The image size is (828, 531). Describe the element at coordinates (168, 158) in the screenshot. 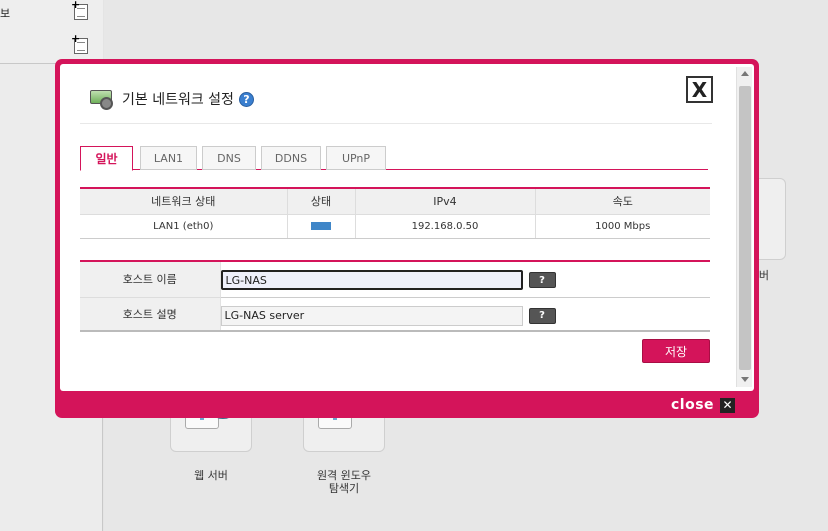

I see `tab-lan1: LAN1` at that location.